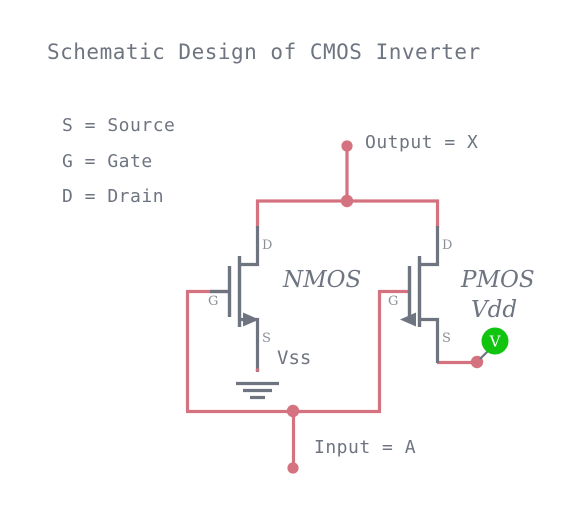 This screenshot has height=509, width=584. I want to click on nmos-drain-lead, so click(249, 246).